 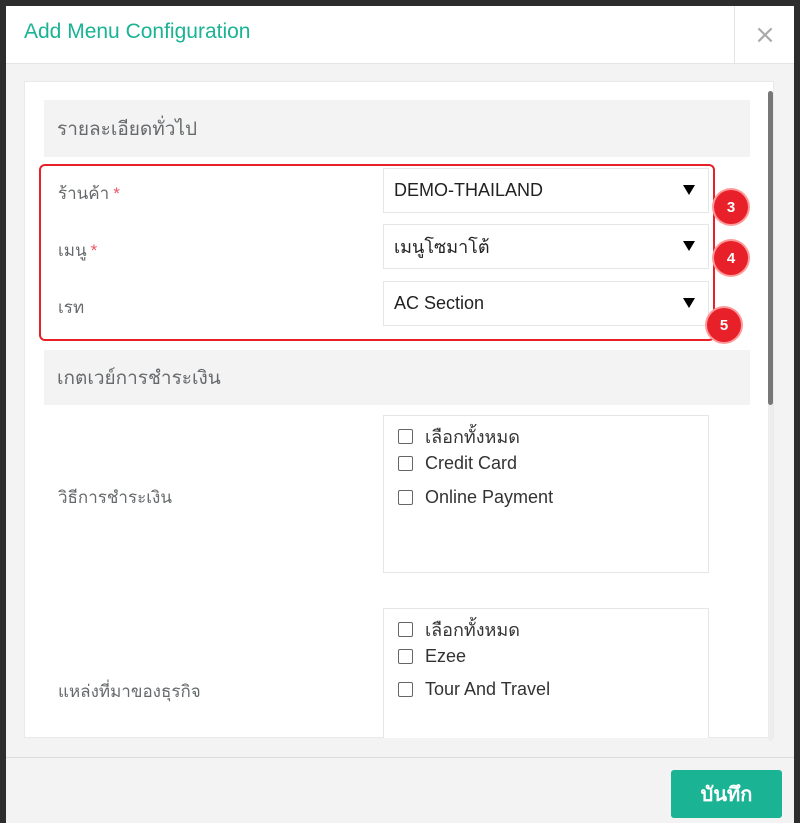 I want to click on checkbox-select-all-source: เลือกทั้งหมด, so click(x=459, y=629).